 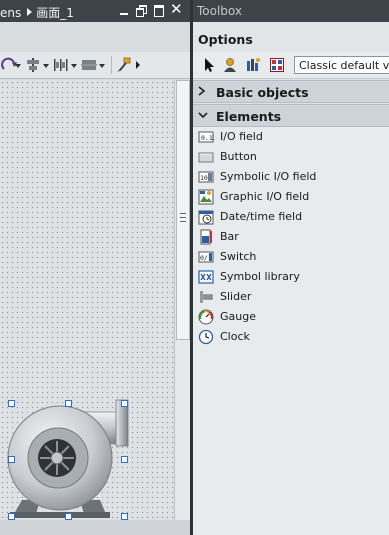 What do you see at coordinates (206, 317) in the screenshot?
I see `gauge-icon` at bounding box center [206, 317].